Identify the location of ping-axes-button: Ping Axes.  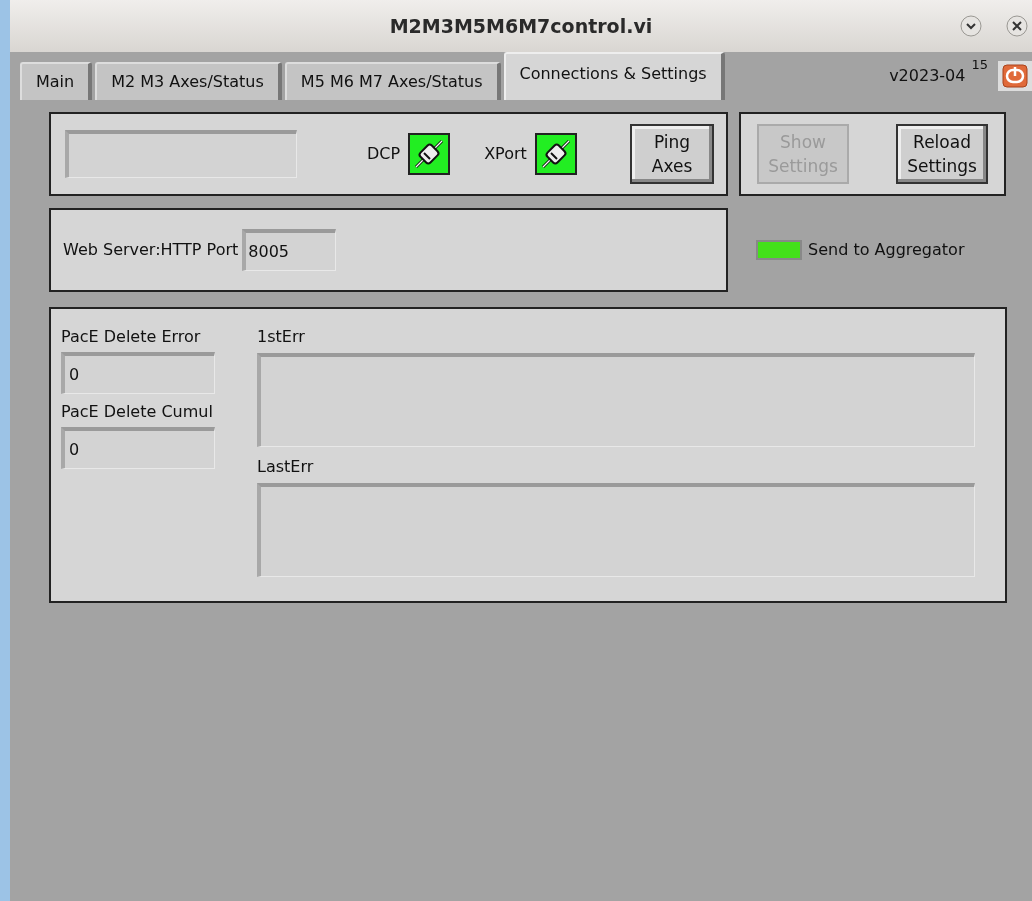
(672, 154).